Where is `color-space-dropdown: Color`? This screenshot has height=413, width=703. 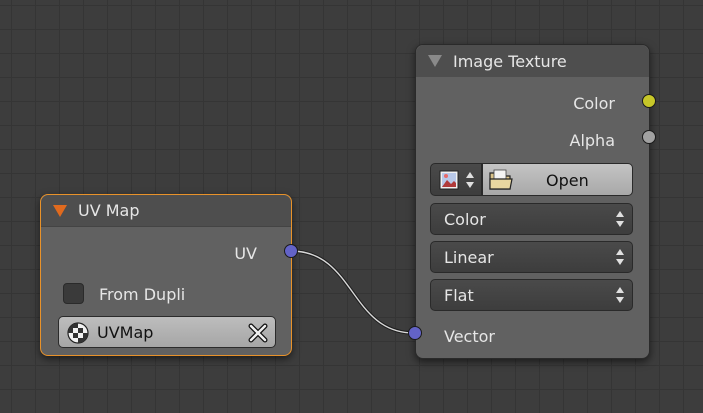
color-space-dropdown: Color is located at coordinates (531, 219).